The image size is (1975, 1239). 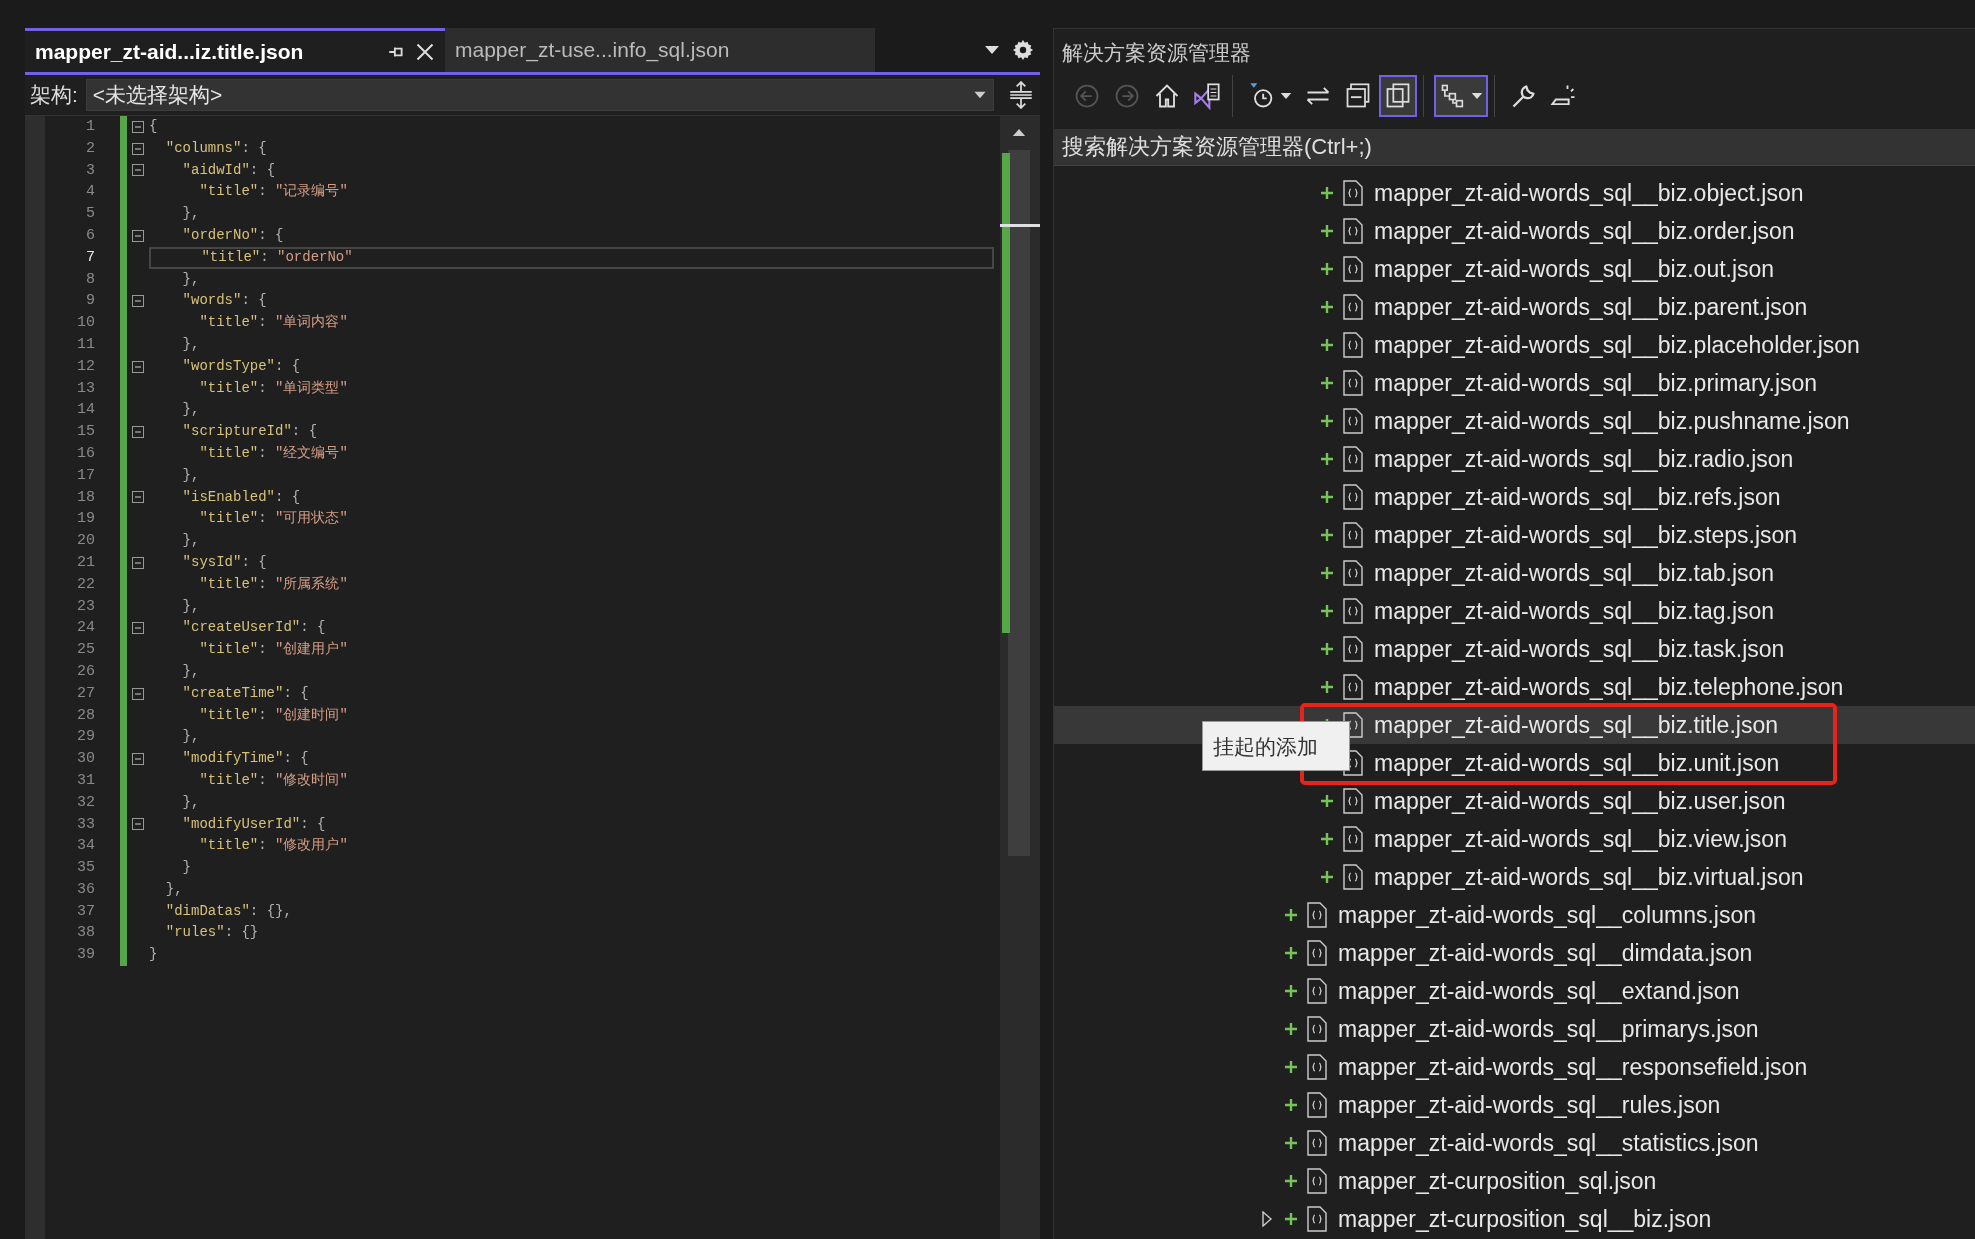 I want to click on code-line: "createUserId": {, so click(x=254, y=628).